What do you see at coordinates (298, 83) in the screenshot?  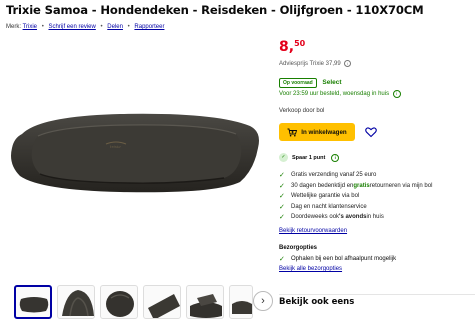 I see `stock-badge: Op voorraad` at bounding box center [298, 83].